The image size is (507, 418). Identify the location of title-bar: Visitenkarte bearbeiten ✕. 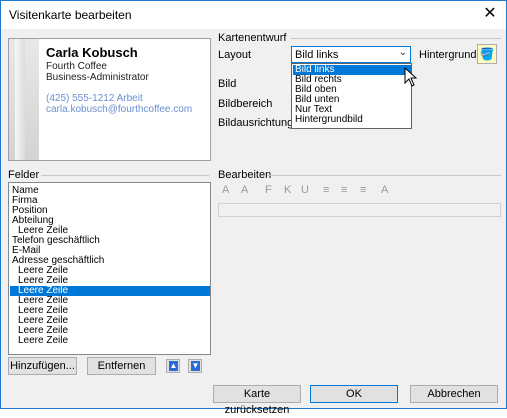
(253, 15).